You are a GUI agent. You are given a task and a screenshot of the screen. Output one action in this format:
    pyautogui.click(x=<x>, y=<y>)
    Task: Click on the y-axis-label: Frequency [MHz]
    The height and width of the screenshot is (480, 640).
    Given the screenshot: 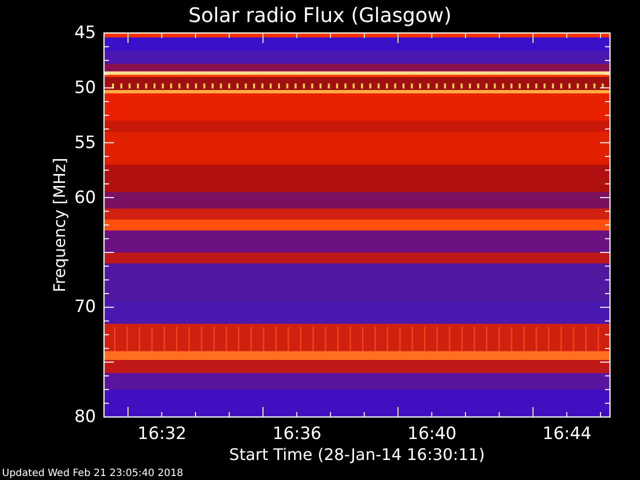 What is the action you would take?
    pyautogui.click(x=60, y=225)
    